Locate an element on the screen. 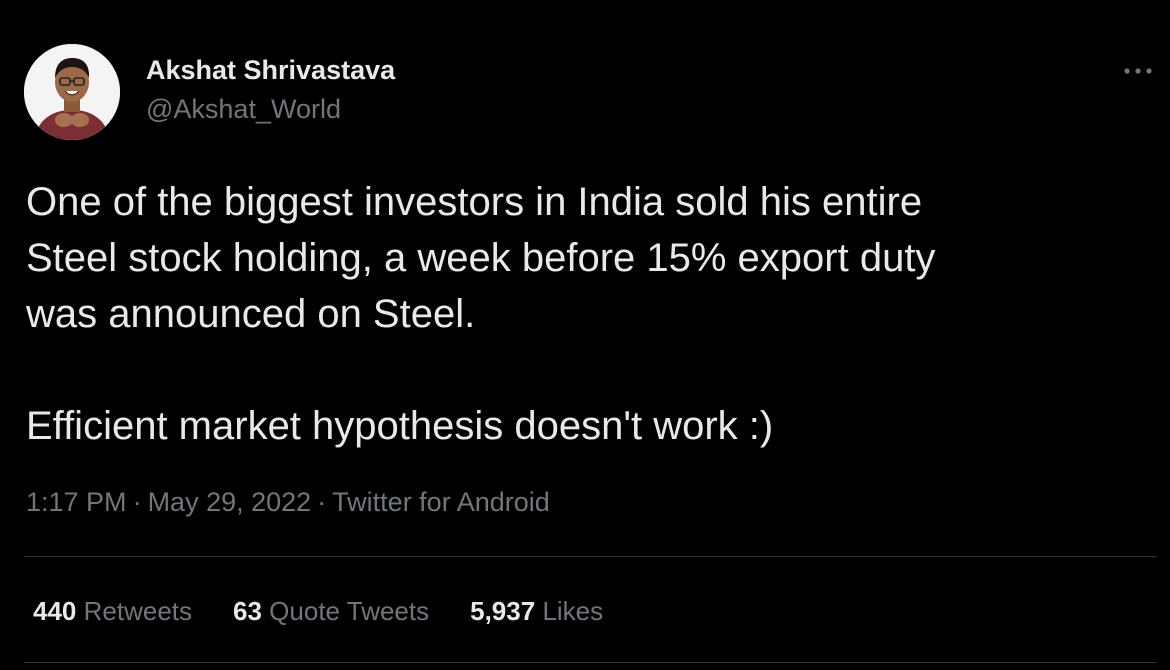  retweets-label: Retweets is located at coordinates (138, 611).